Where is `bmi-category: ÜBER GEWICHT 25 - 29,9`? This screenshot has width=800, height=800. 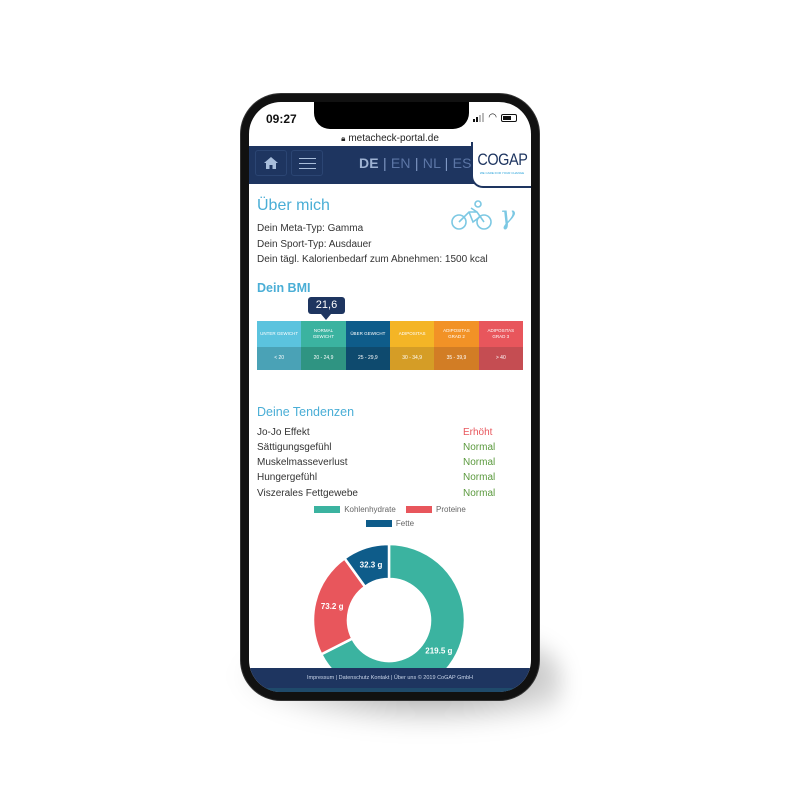
bmi-category: ÜBER GEWICHT 25 - 29,9 is located at coordinates (367, 345).